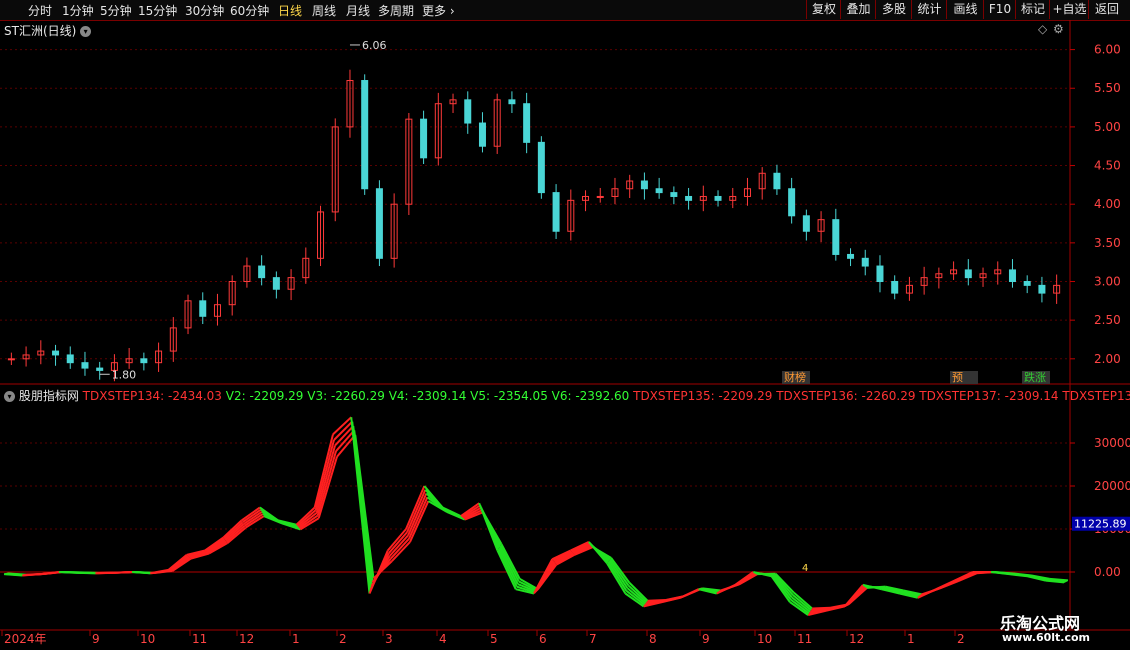 This screenshot has height=650, width=1130. What do you see at coordinates (443, 639) in the screenshot?
I see `xaxis-label: 4` at bounding box center [443, 639].